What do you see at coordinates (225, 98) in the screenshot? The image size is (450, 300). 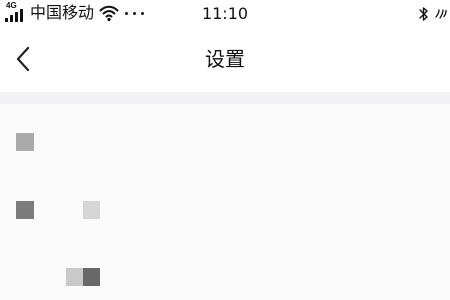 I see `section-separator` at bounding box center [225, 98].